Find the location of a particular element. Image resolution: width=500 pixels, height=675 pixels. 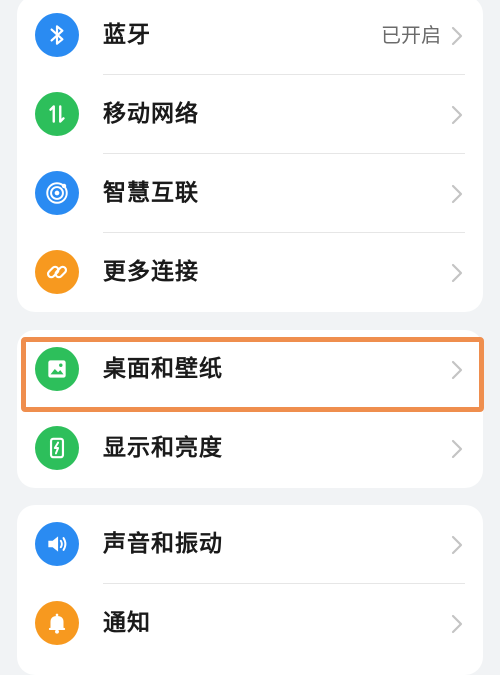

settings-row-wallpaper: 桌面和壁纸 is located at coordinates (250, 369).